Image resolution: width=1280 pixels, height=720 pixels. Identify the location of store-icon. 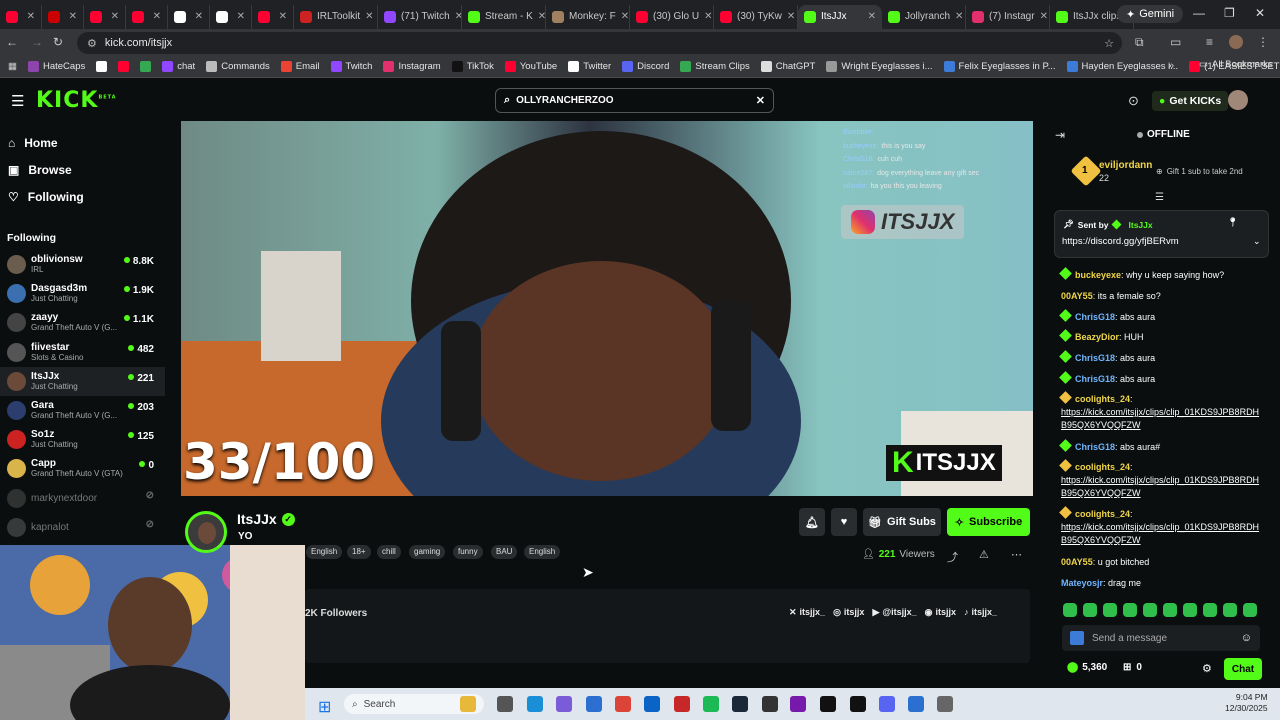
(594, 704).